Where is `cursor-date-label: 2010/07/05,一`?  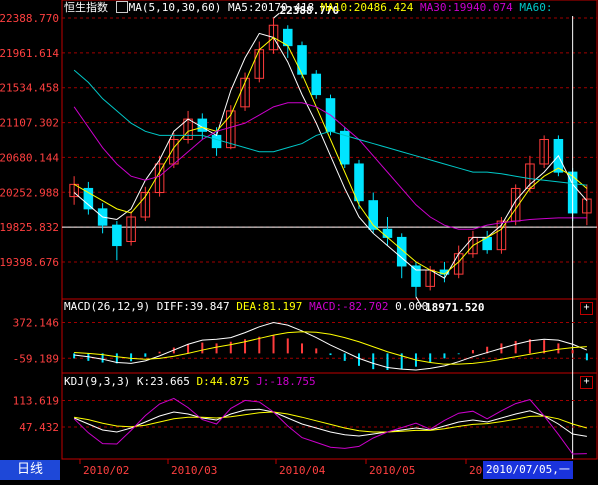
cursor-date-label: 2010/07/05,一 is located at coordinates (528, 470).